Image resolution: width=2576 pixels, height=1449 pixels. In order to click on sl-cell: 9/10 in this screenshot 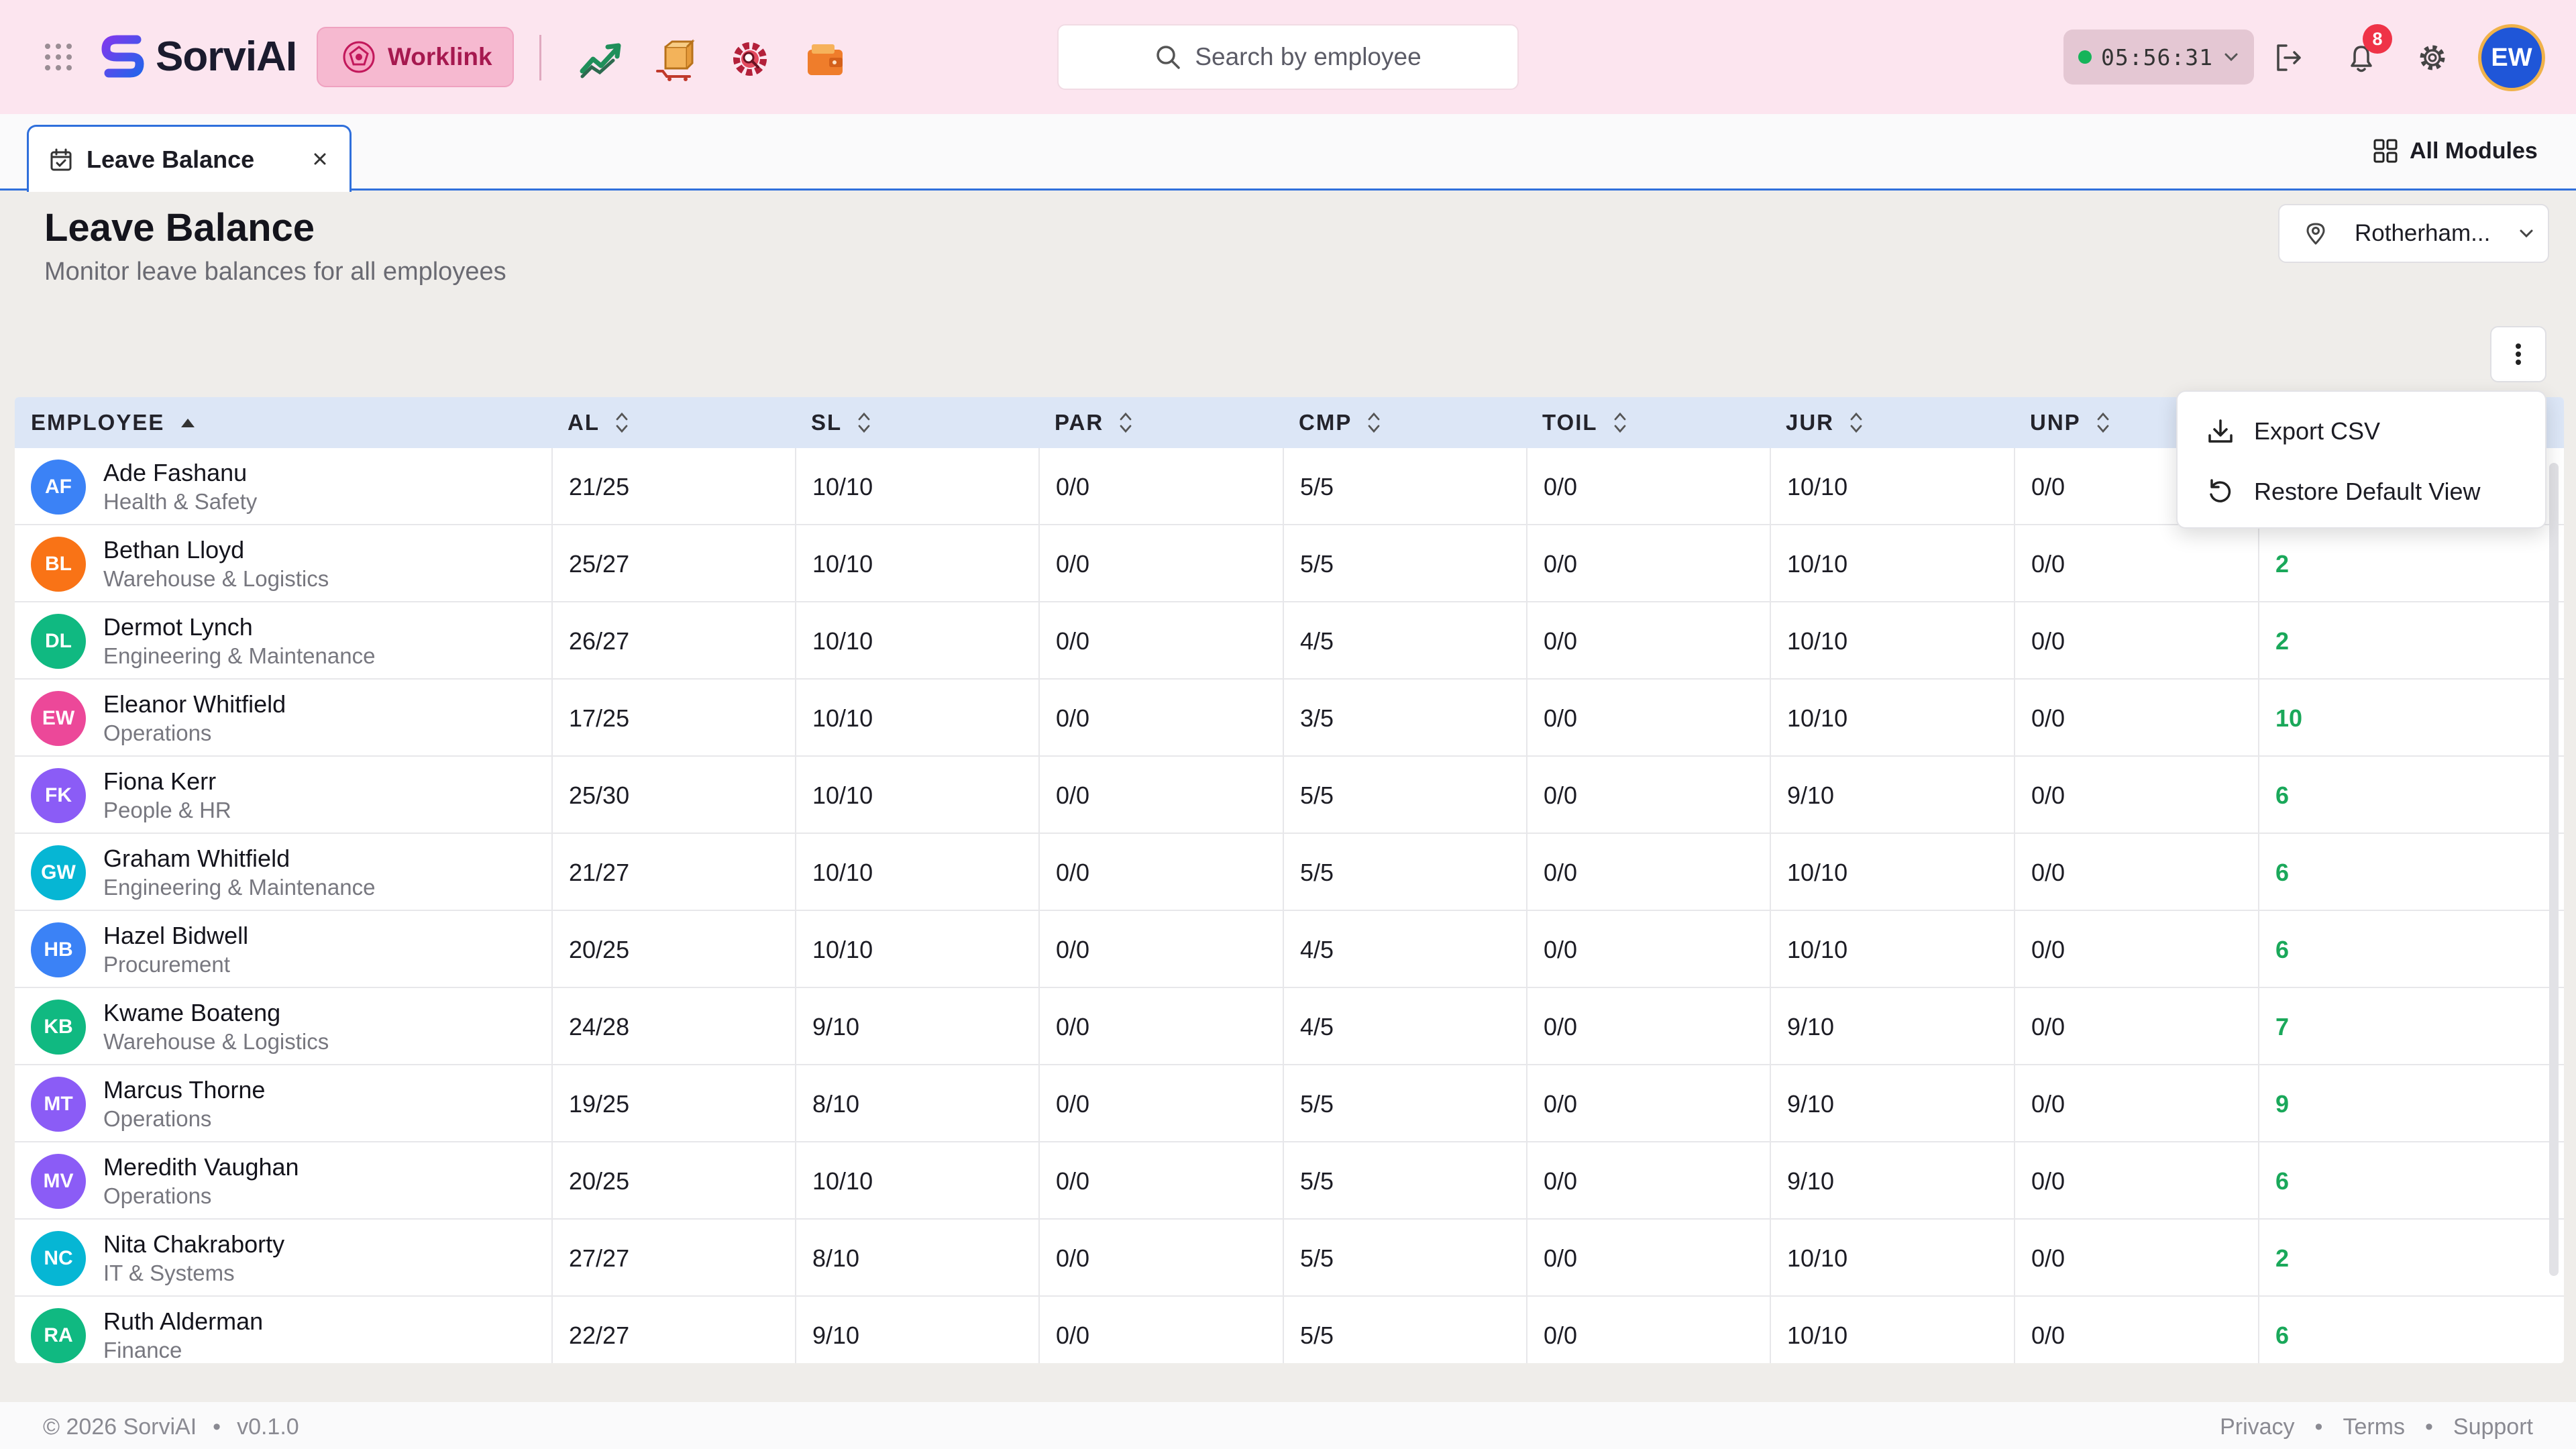, I will do `click(916, 1026)`.